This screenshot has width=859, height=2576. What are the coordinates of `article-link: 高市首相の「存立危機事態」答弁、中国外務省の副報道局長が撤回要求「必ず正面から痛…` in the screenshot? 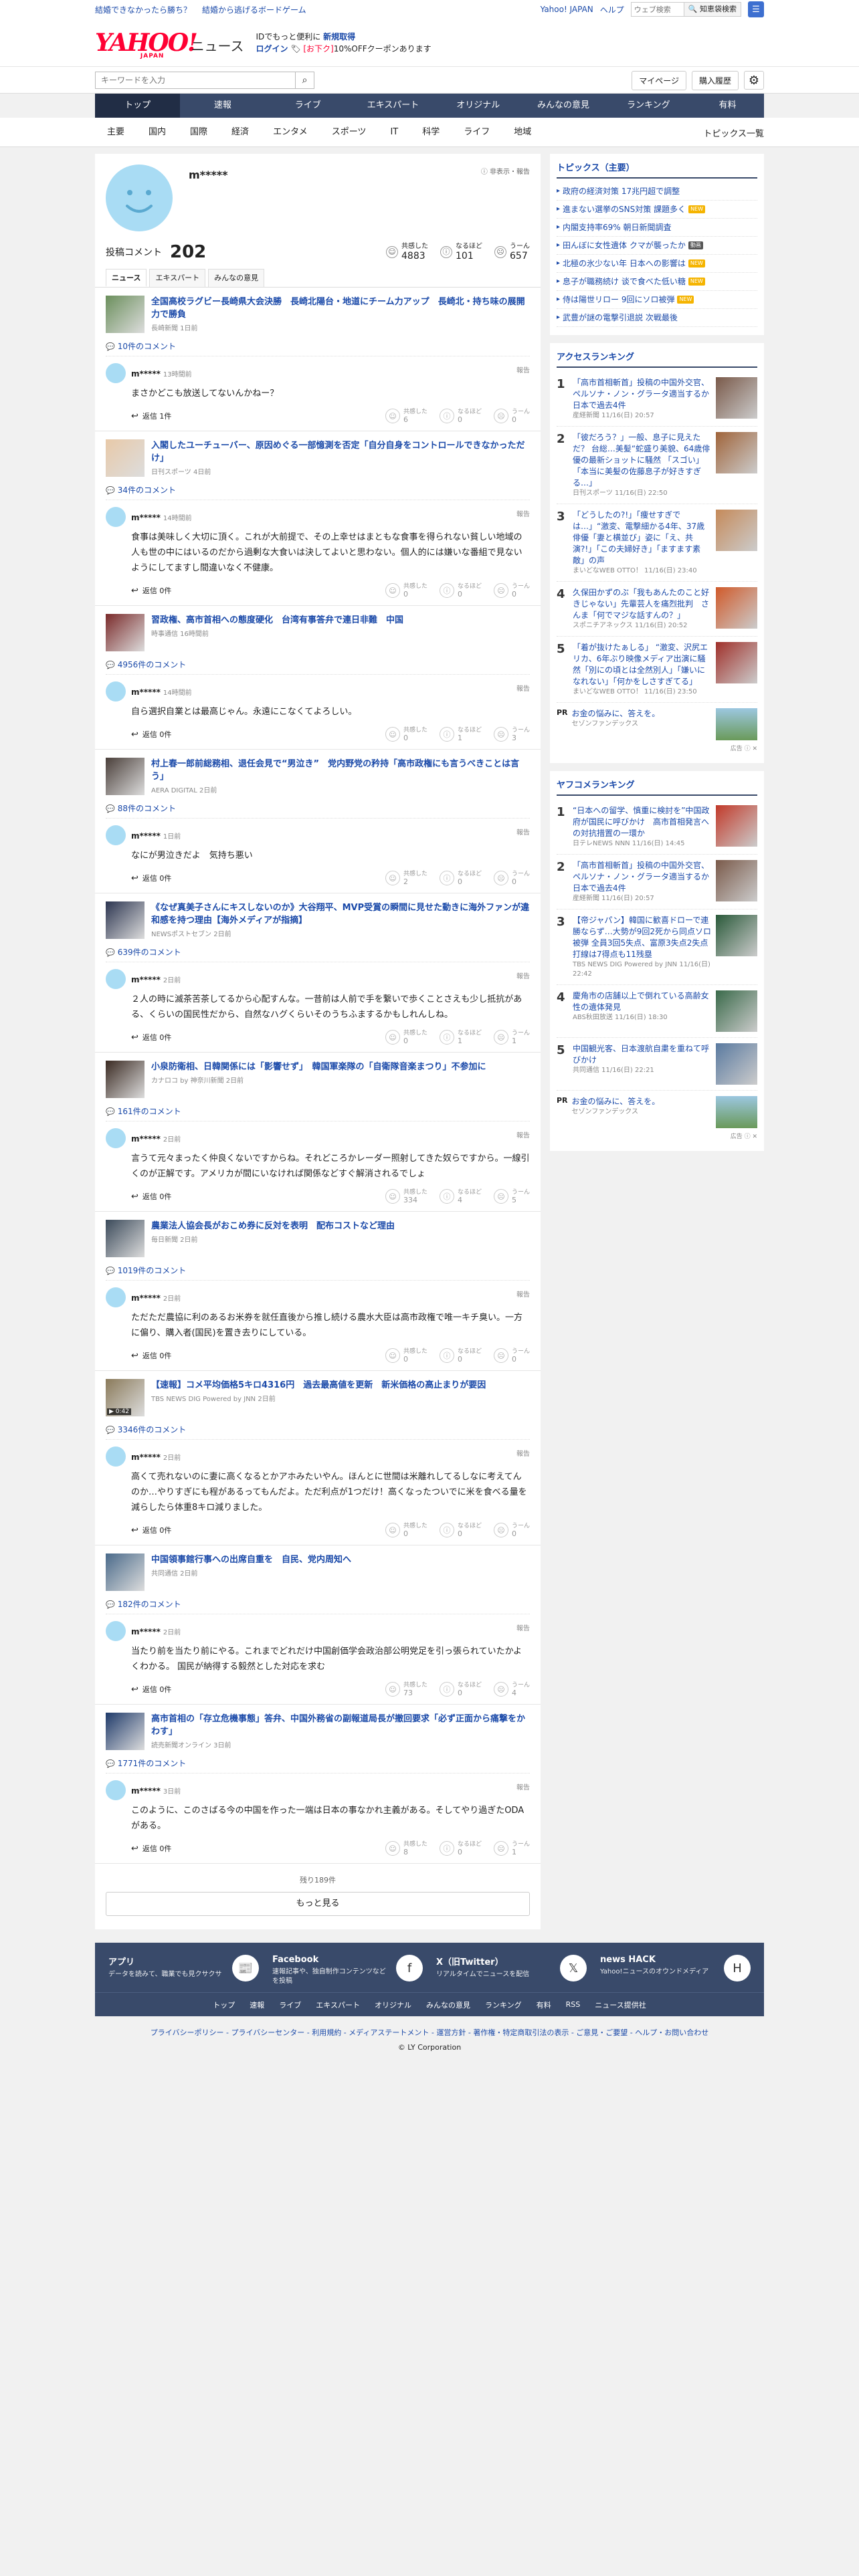 It's located at (318, 1731).